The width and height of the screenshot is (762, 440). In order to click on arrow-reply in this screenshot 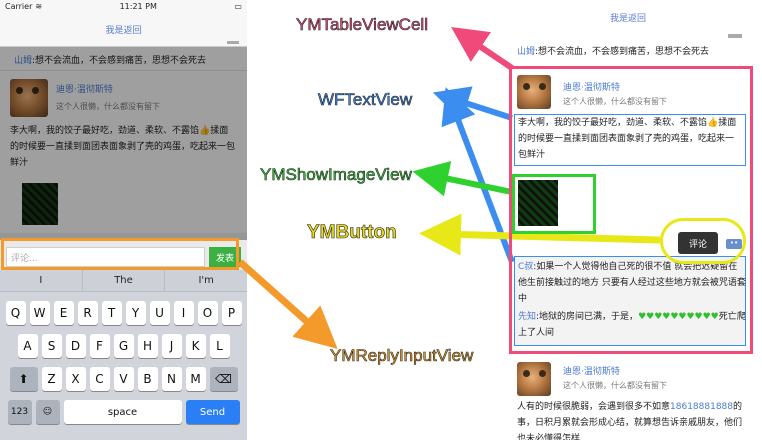, I will do `click(287, 304)`.